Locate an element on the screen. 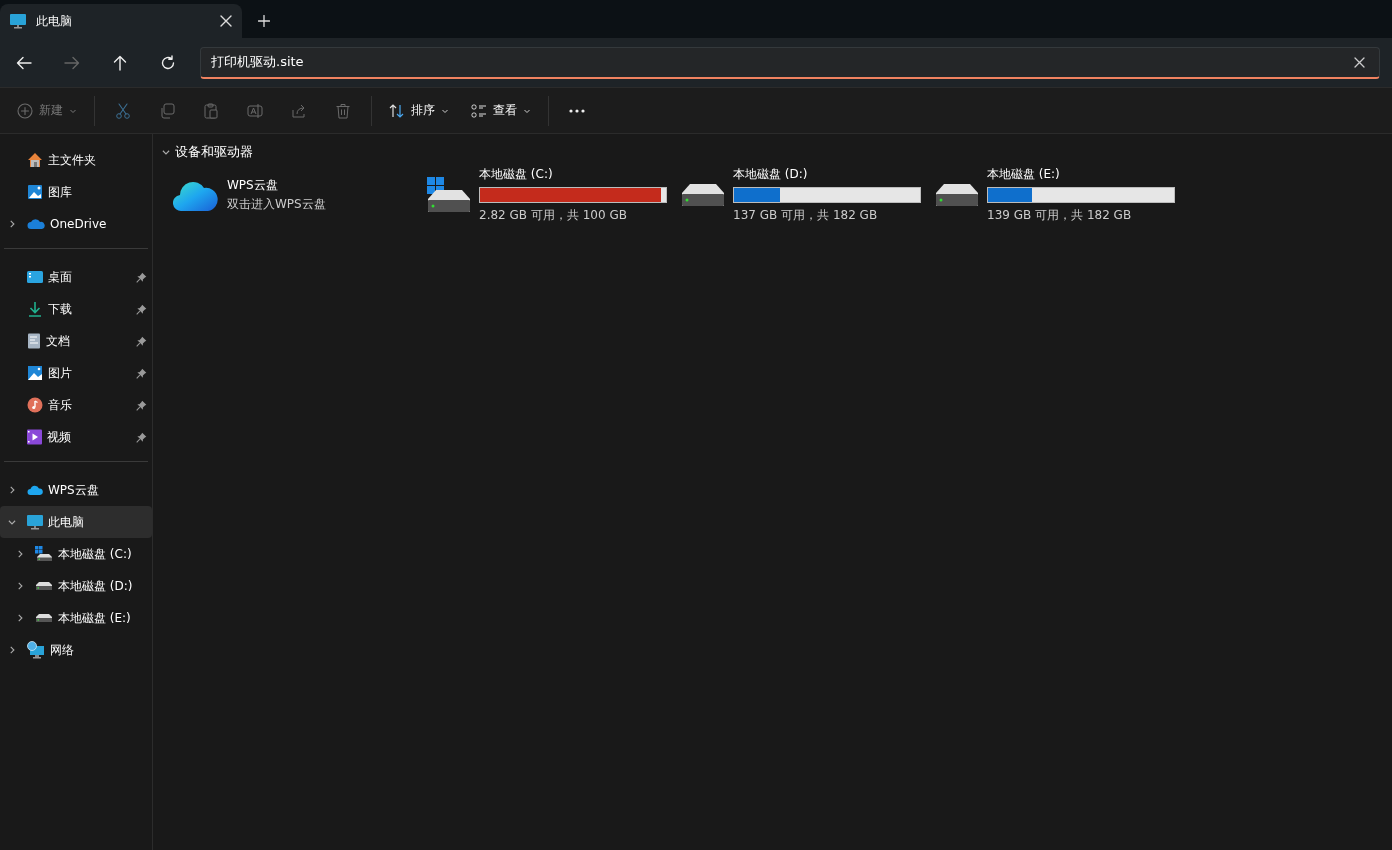  item-name: WPS云盘 is located at coordinates (253, 185).